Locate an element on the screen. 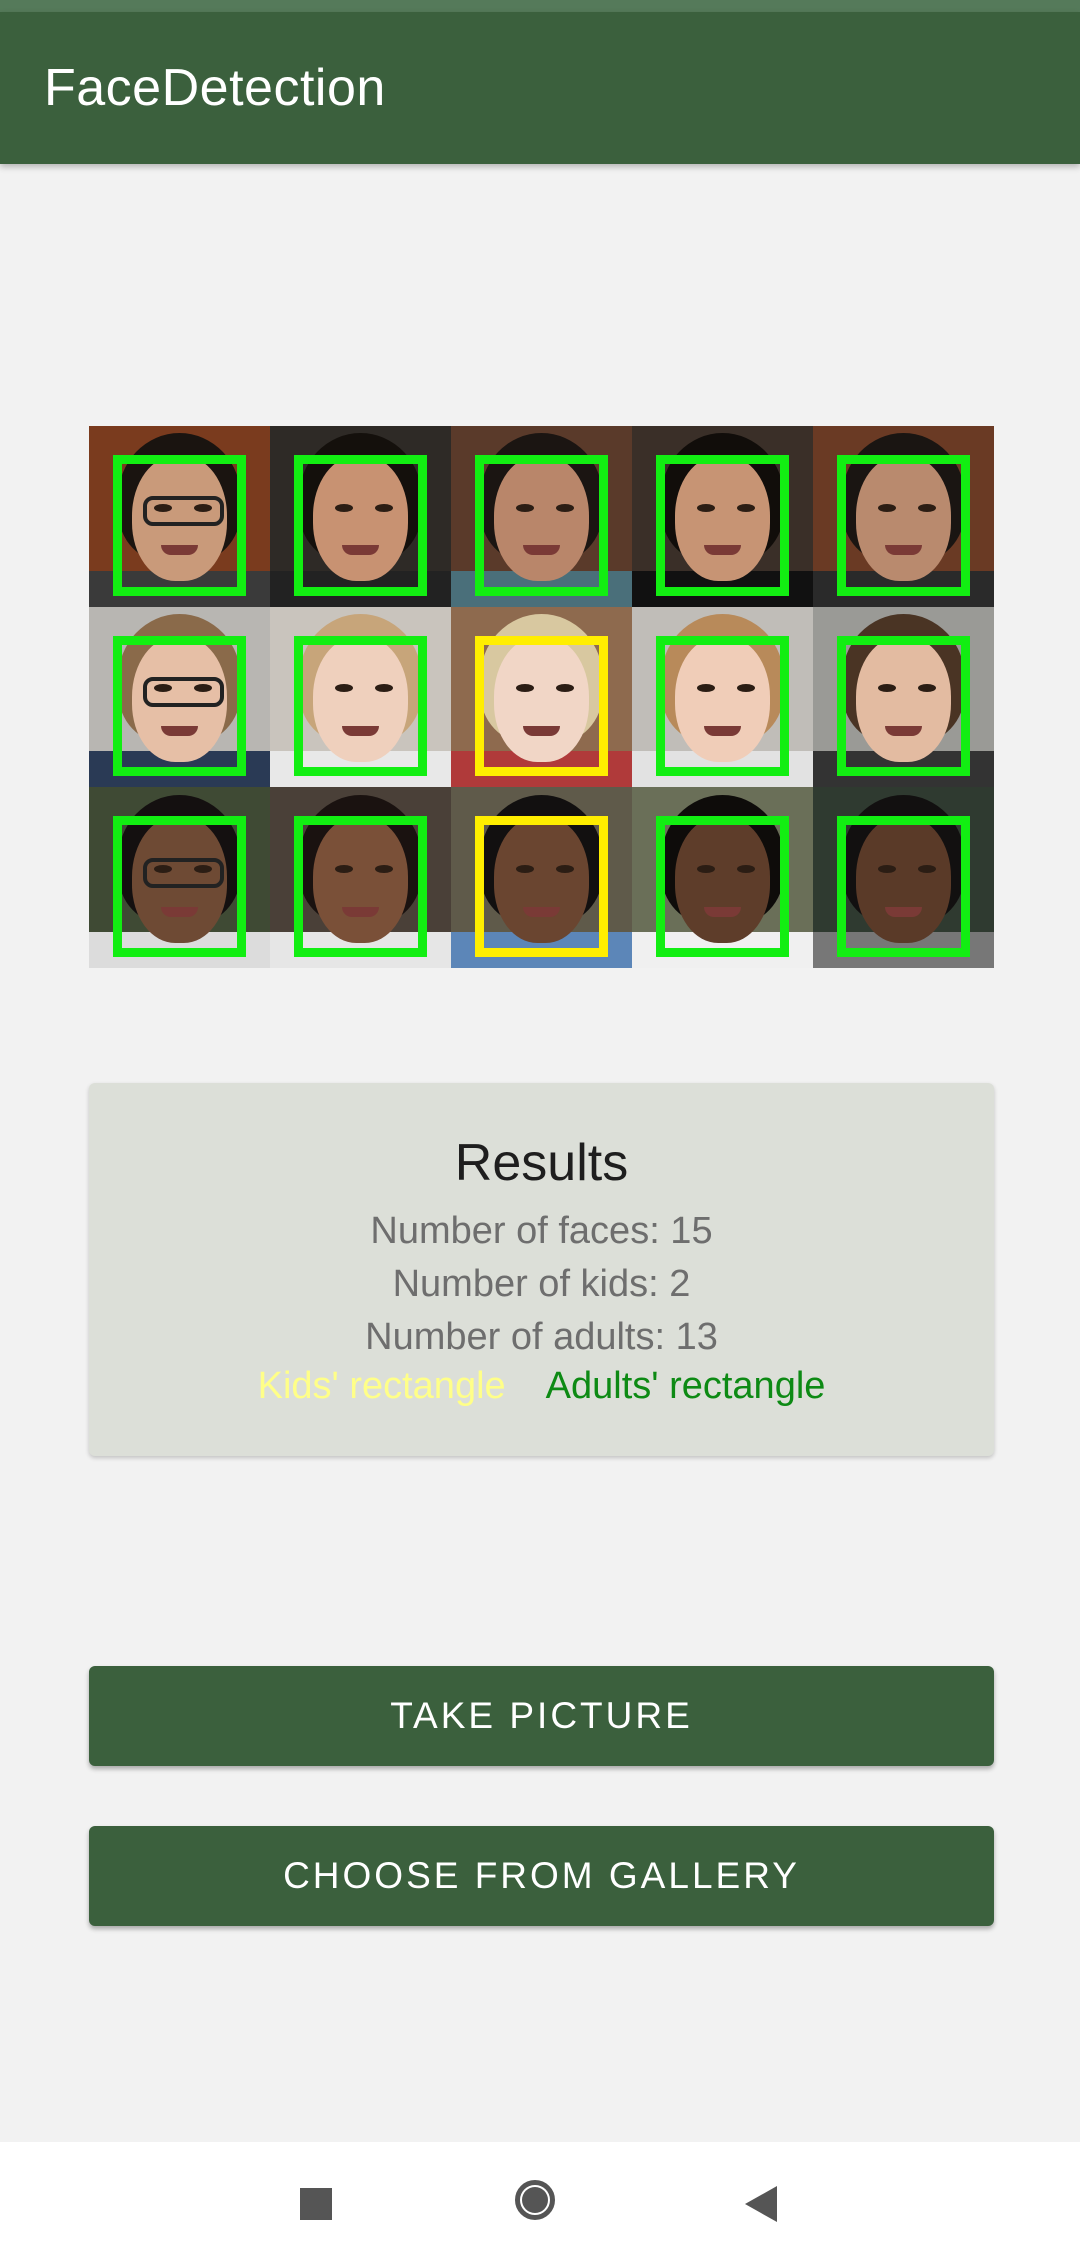 This screenshot has width=1080, height=2265. legend-adults: Adults' rectangle is located at coordinates (685, 1386).